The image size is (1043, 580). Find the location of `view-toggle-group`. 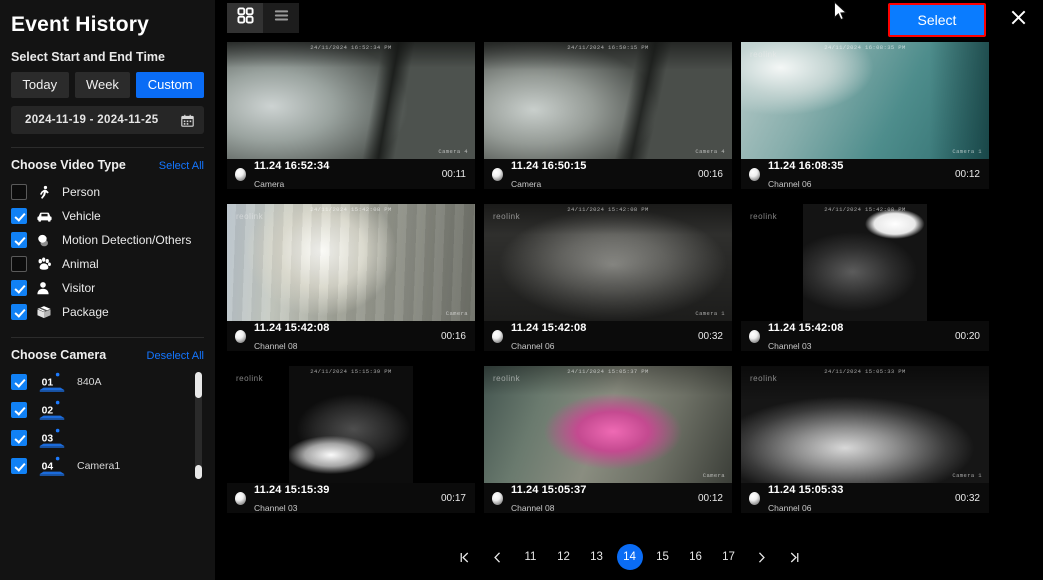

view-toggle-group is located at coordinates (263, 18).